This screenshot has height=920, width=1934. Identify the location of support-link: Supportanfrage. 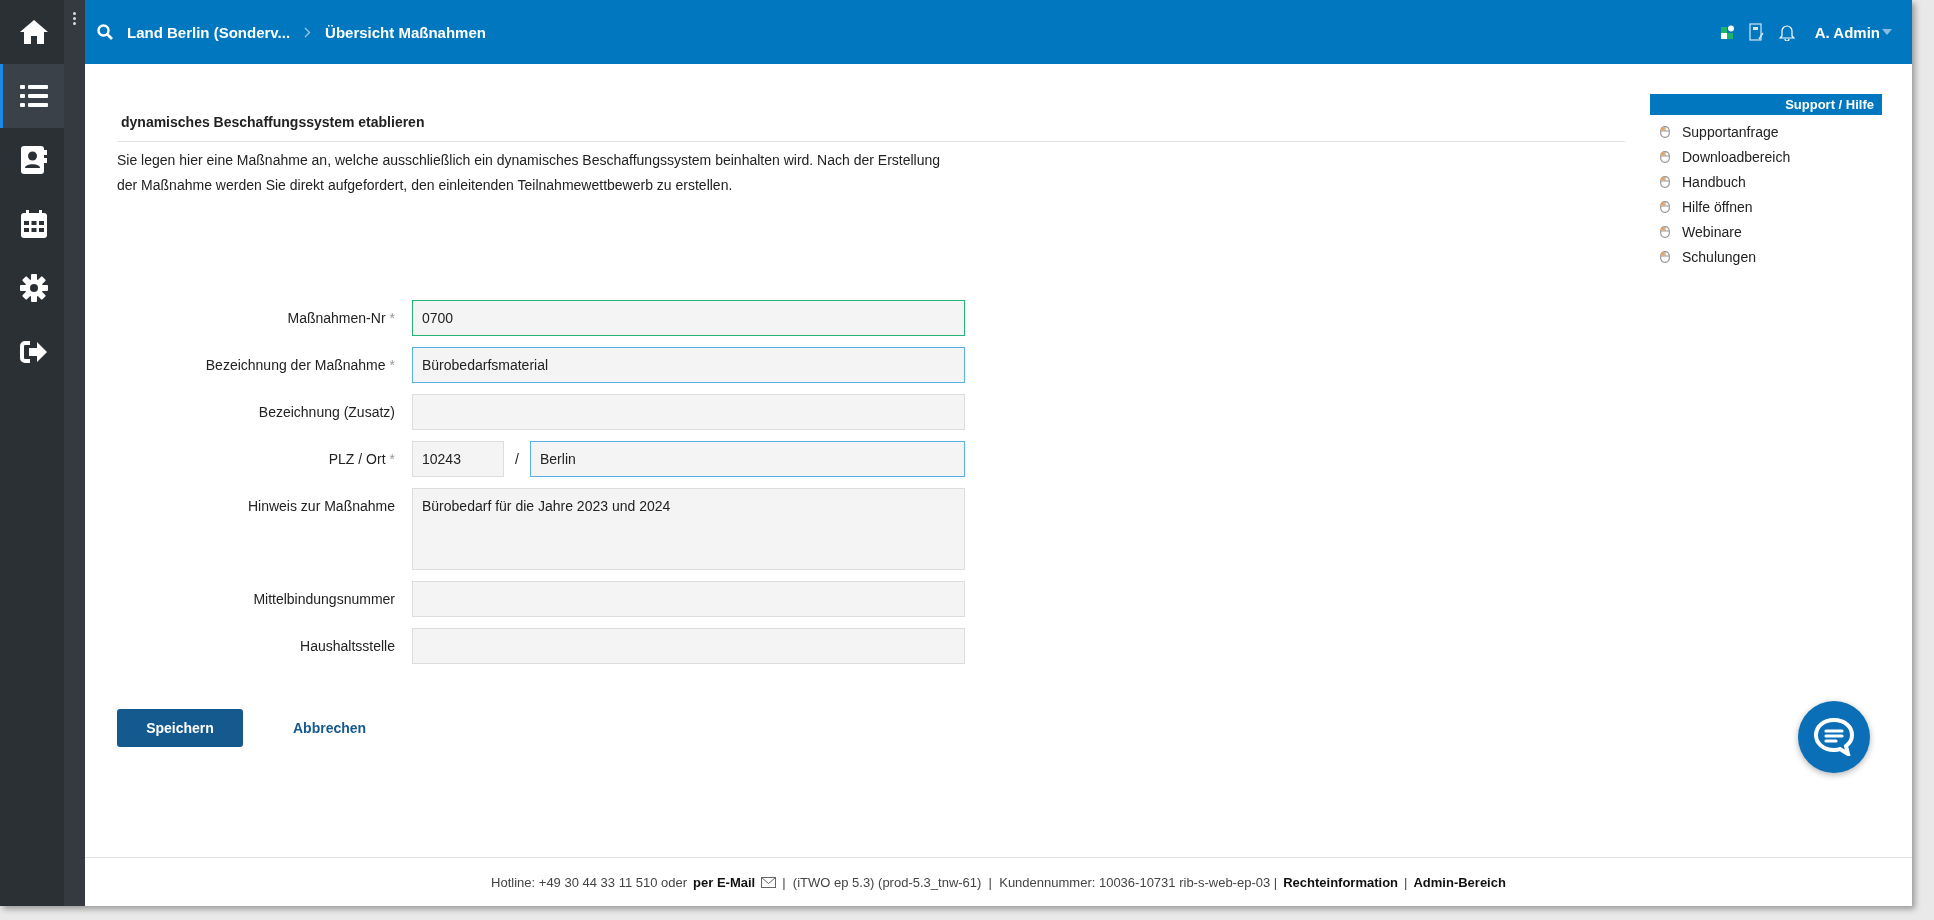
(1730, 131).